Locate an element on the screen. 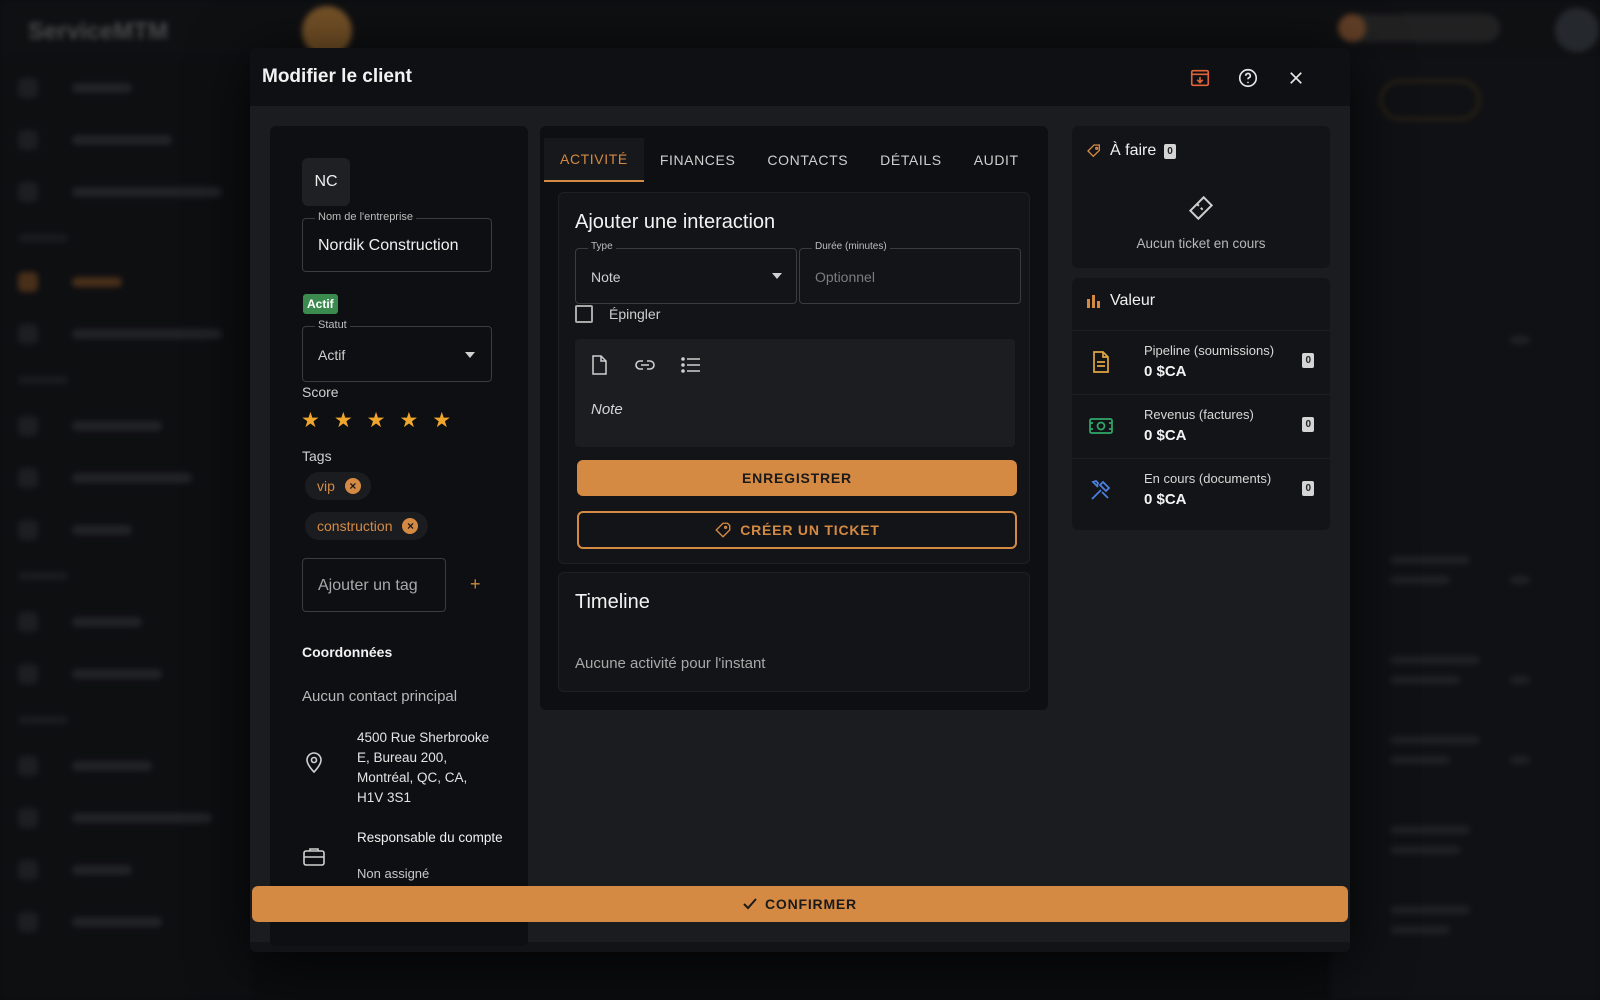  todo-card: À faire 0 Aucun ticket en cours is located at coordinates (1201, 197).